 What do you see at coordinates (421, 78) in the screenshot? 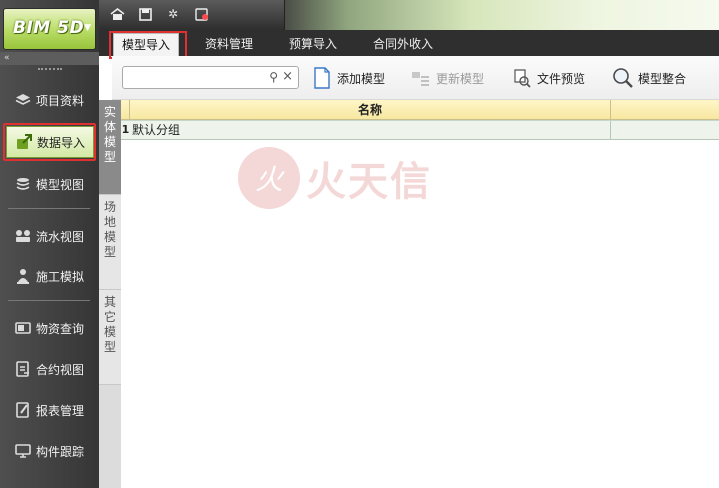
I see `update-model-icon` at bounding box center [421, 78].